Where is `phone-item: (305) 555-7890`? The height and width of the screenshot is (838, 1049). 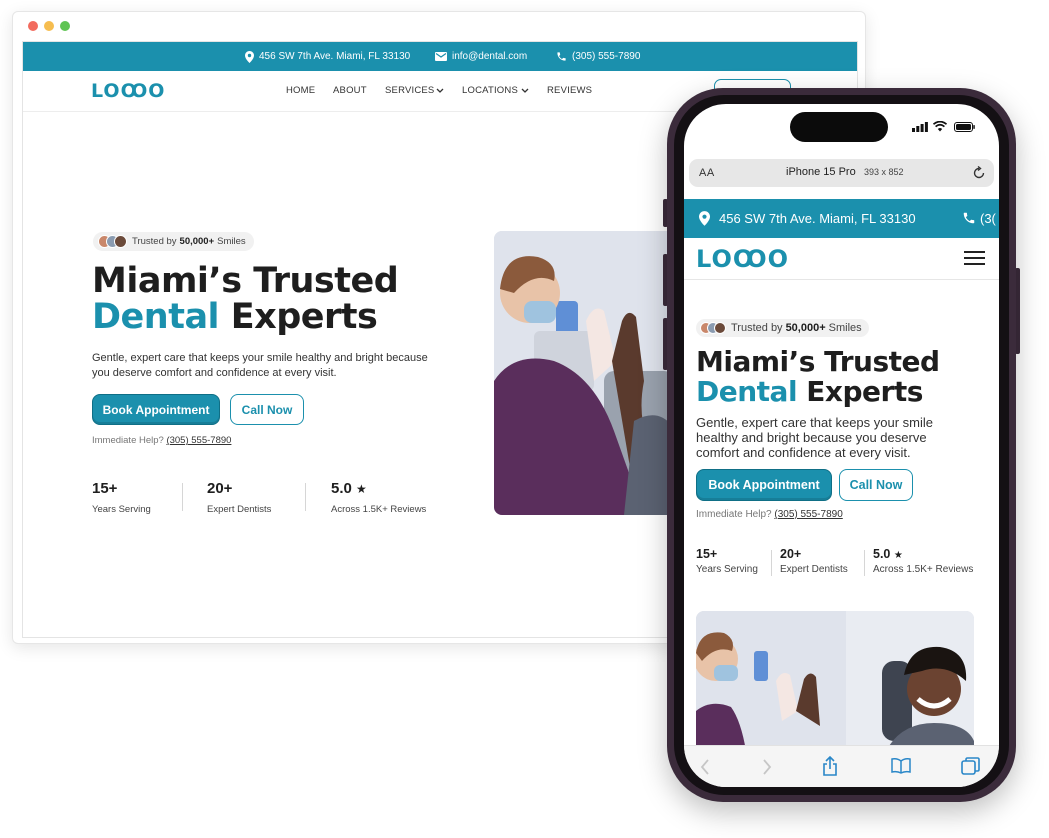 phone-item: (305) 555-7890 is located at coordinates (598, 56).